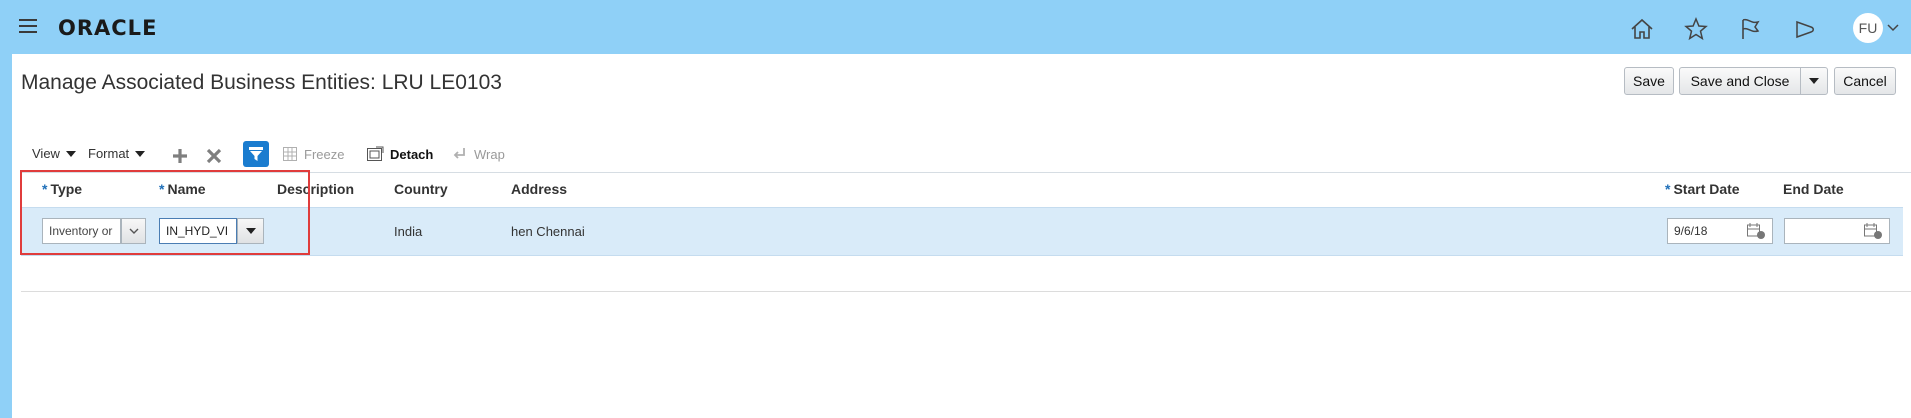 This screenshot has width=1911, height=418. I want to click on view-menu: View, so click(54, 153).